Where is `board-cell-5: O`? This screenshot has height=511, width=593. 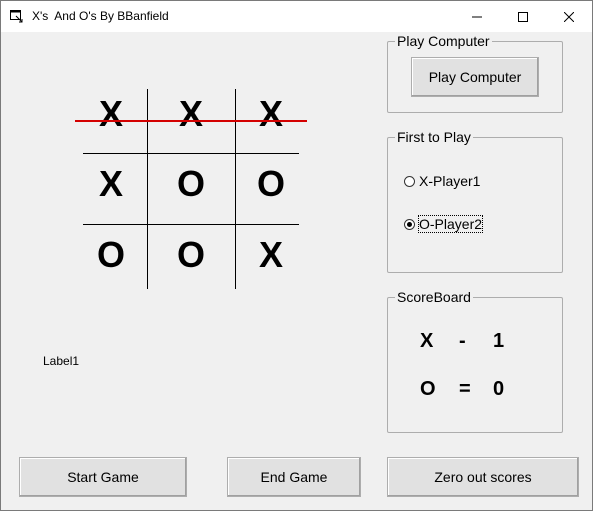 board-cell-5: O is located at coordinates (191, 184).